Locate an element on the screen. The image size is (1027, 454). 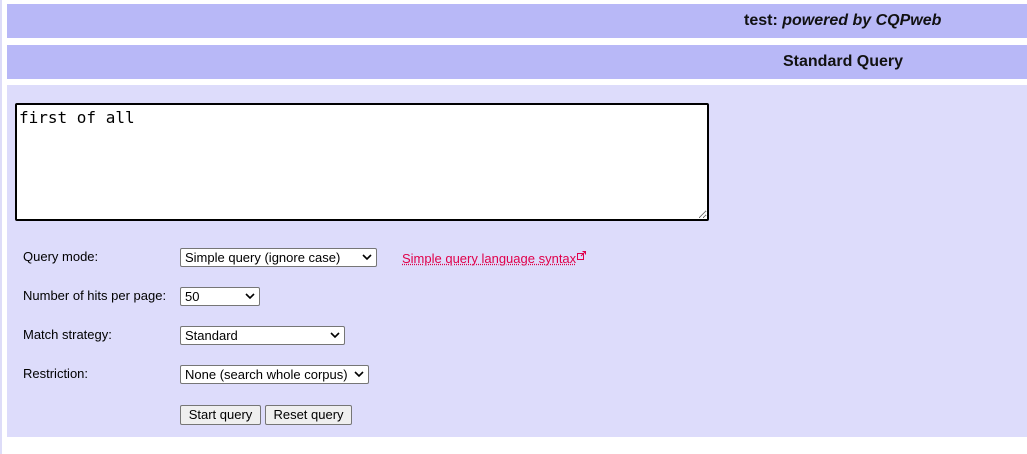
match-strategy-select: Standard is located at coordinates (262, 335).